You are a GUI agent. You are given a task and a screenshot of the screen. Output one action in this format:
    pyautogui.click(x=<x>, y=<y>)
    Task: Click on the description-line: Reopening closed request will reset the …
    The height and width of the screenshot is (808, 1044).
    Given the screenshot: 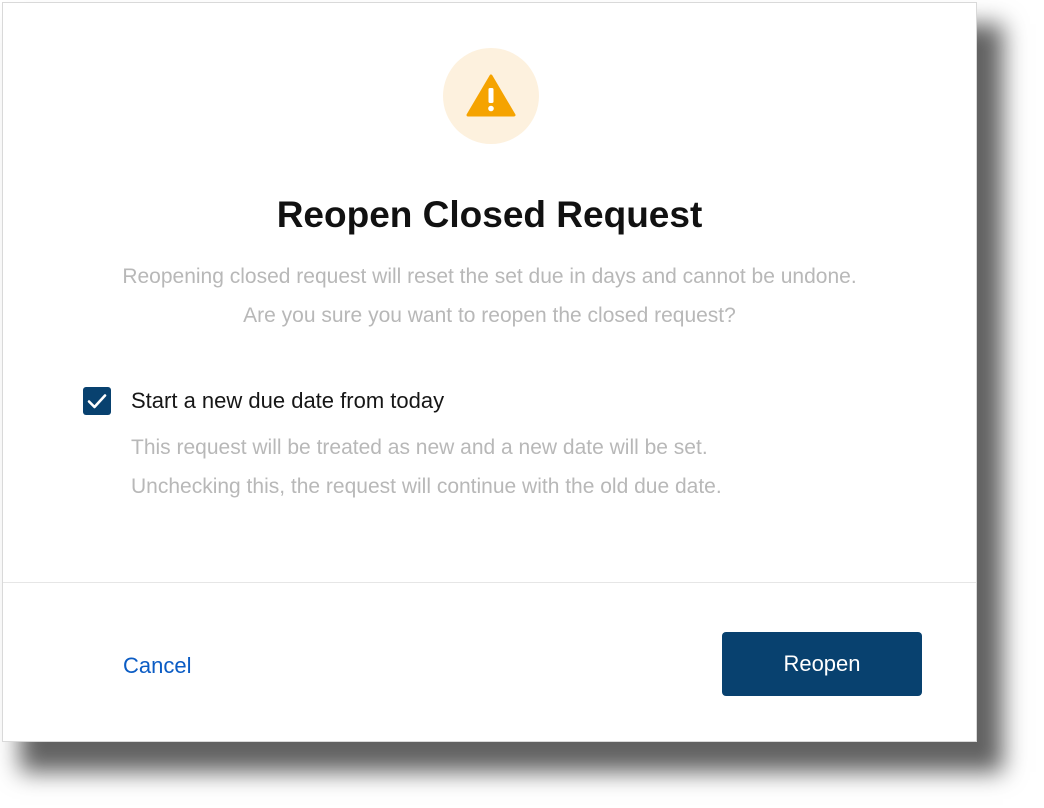 What is the action you would take?
    pyautogui.click(x=489, y=276)
    